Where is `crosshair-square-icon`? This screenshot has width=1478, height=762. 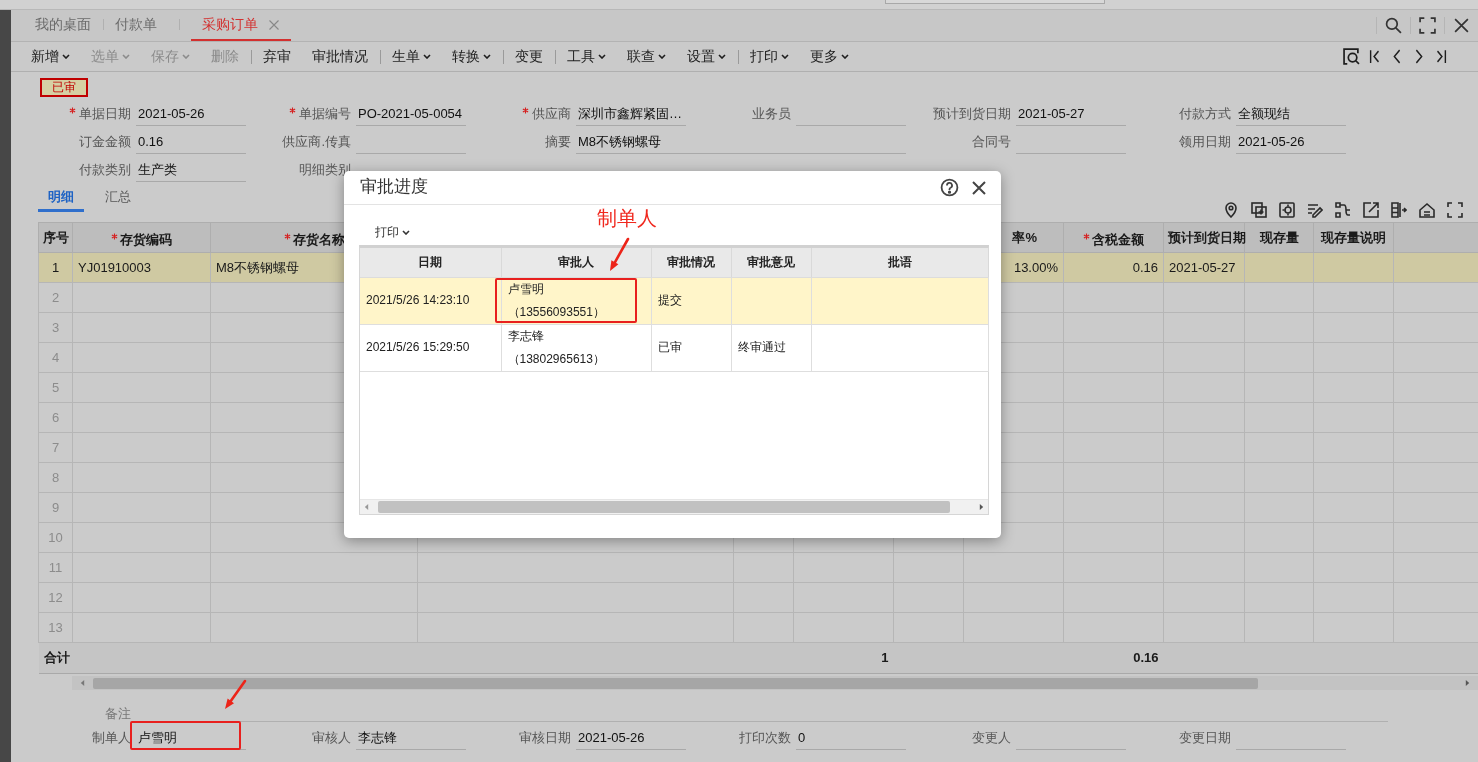 crosshair-square-icon is located at coordinates (1287, 210).